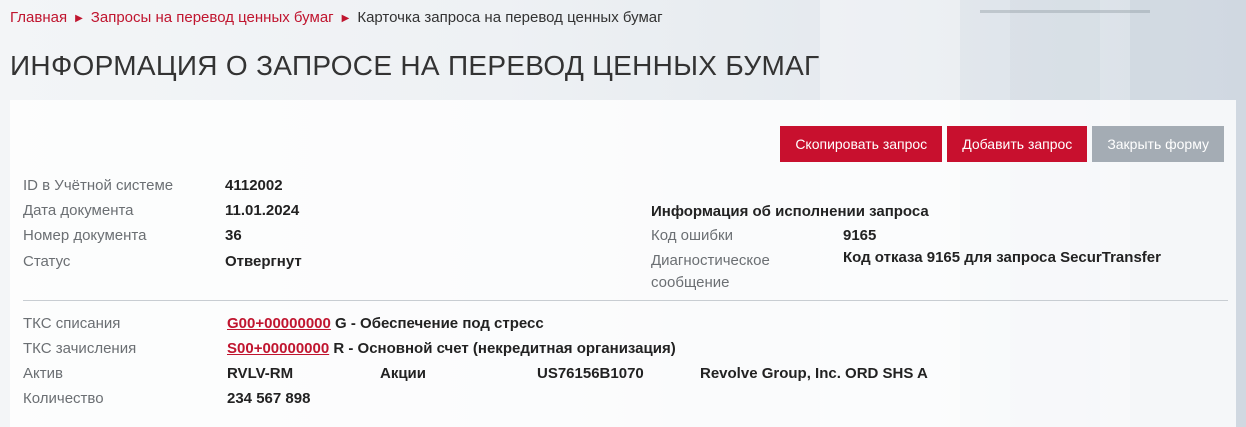 The image size is (1246, 427). What do you see at coordinates (710, 271) in the screenshot?
I see `field-label: Диагностическое сообщение` at bounding box center [710, 271].